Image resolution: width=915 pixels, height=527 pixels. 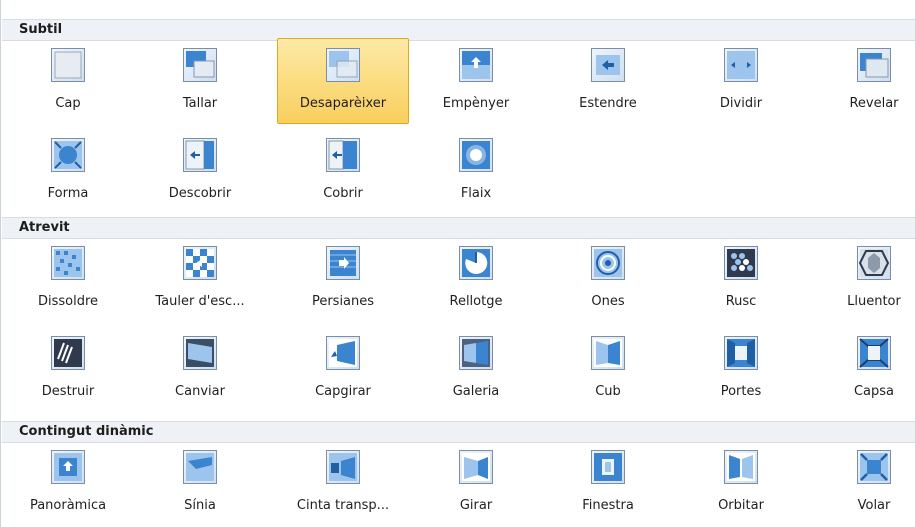 What do you see at coordinates (343, 65) in the screenshot?
I see `fade-transition-icon` at bounding box center [343, 65].